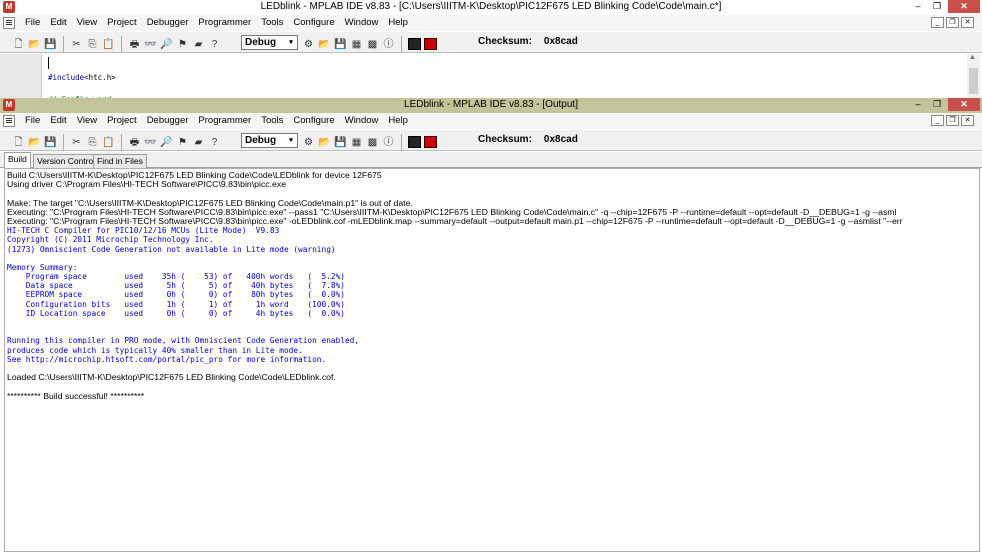 The width and height of the screenshot is (982, 552). What do you see at coordinates (261, 42) in the screenshot?
I see `build-config-value: Debug` at bounding box center [261, 42].